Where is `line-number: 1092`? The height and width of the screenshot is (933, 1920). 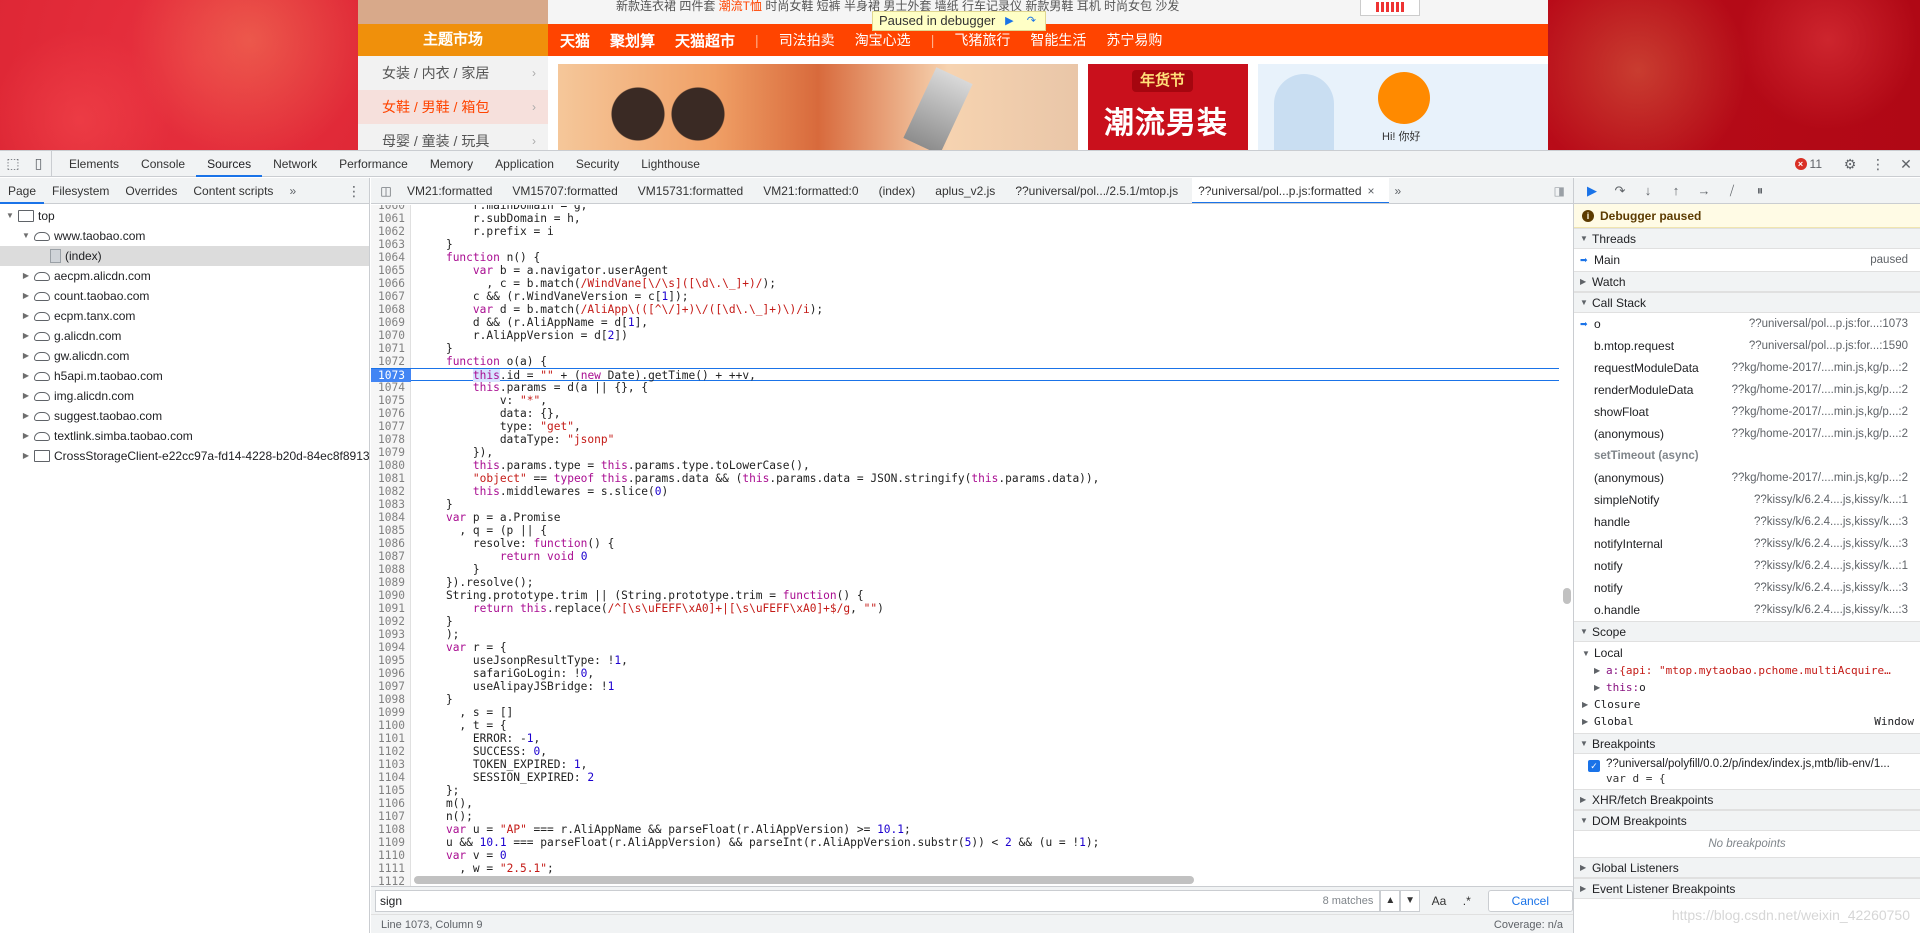
line-number: 1092 is located at coordinates (391, 621).